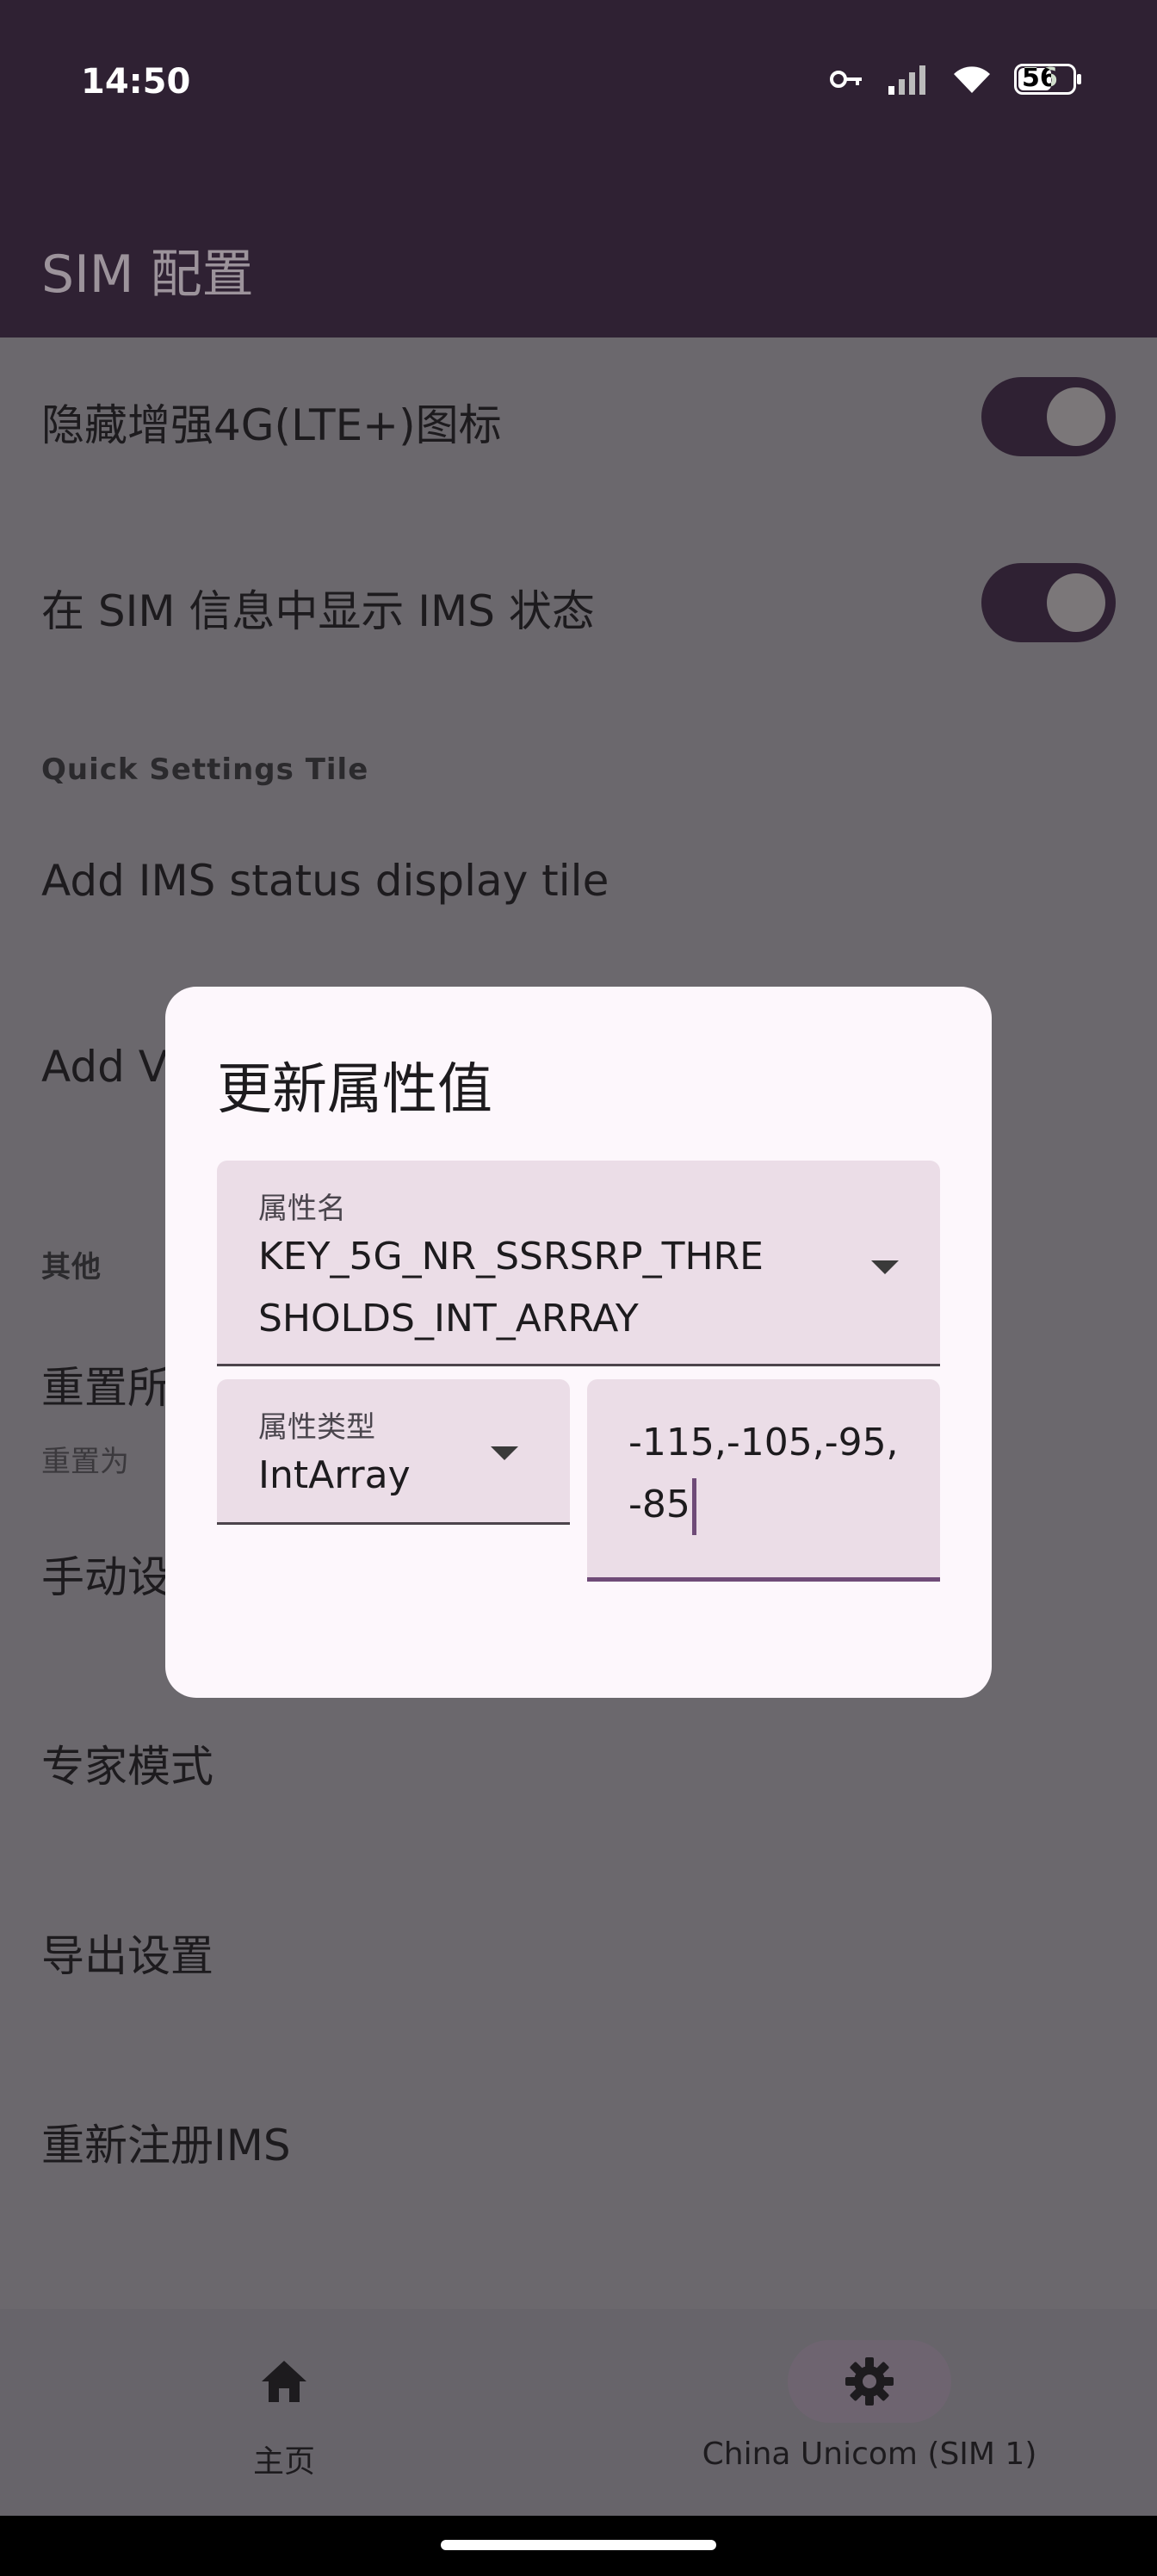 The image size is (1157, 2576). What do you see at coordinates (764, 1442) in the screenshot?
I see `property-value-line1: -115,-105,-95,` at bounding box center [764, 1442].